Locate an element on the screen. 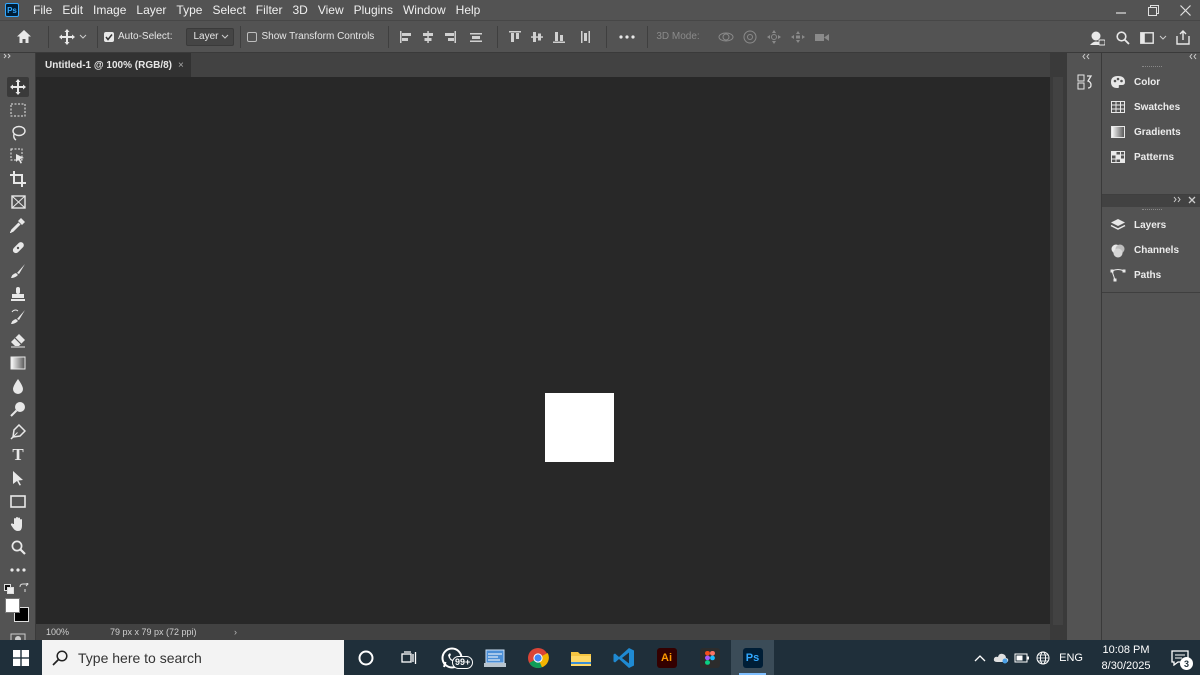 Image resolution: width=1200 pixels, height=675 pixels. eyedropper-tool is located at coordinates (18, 225).